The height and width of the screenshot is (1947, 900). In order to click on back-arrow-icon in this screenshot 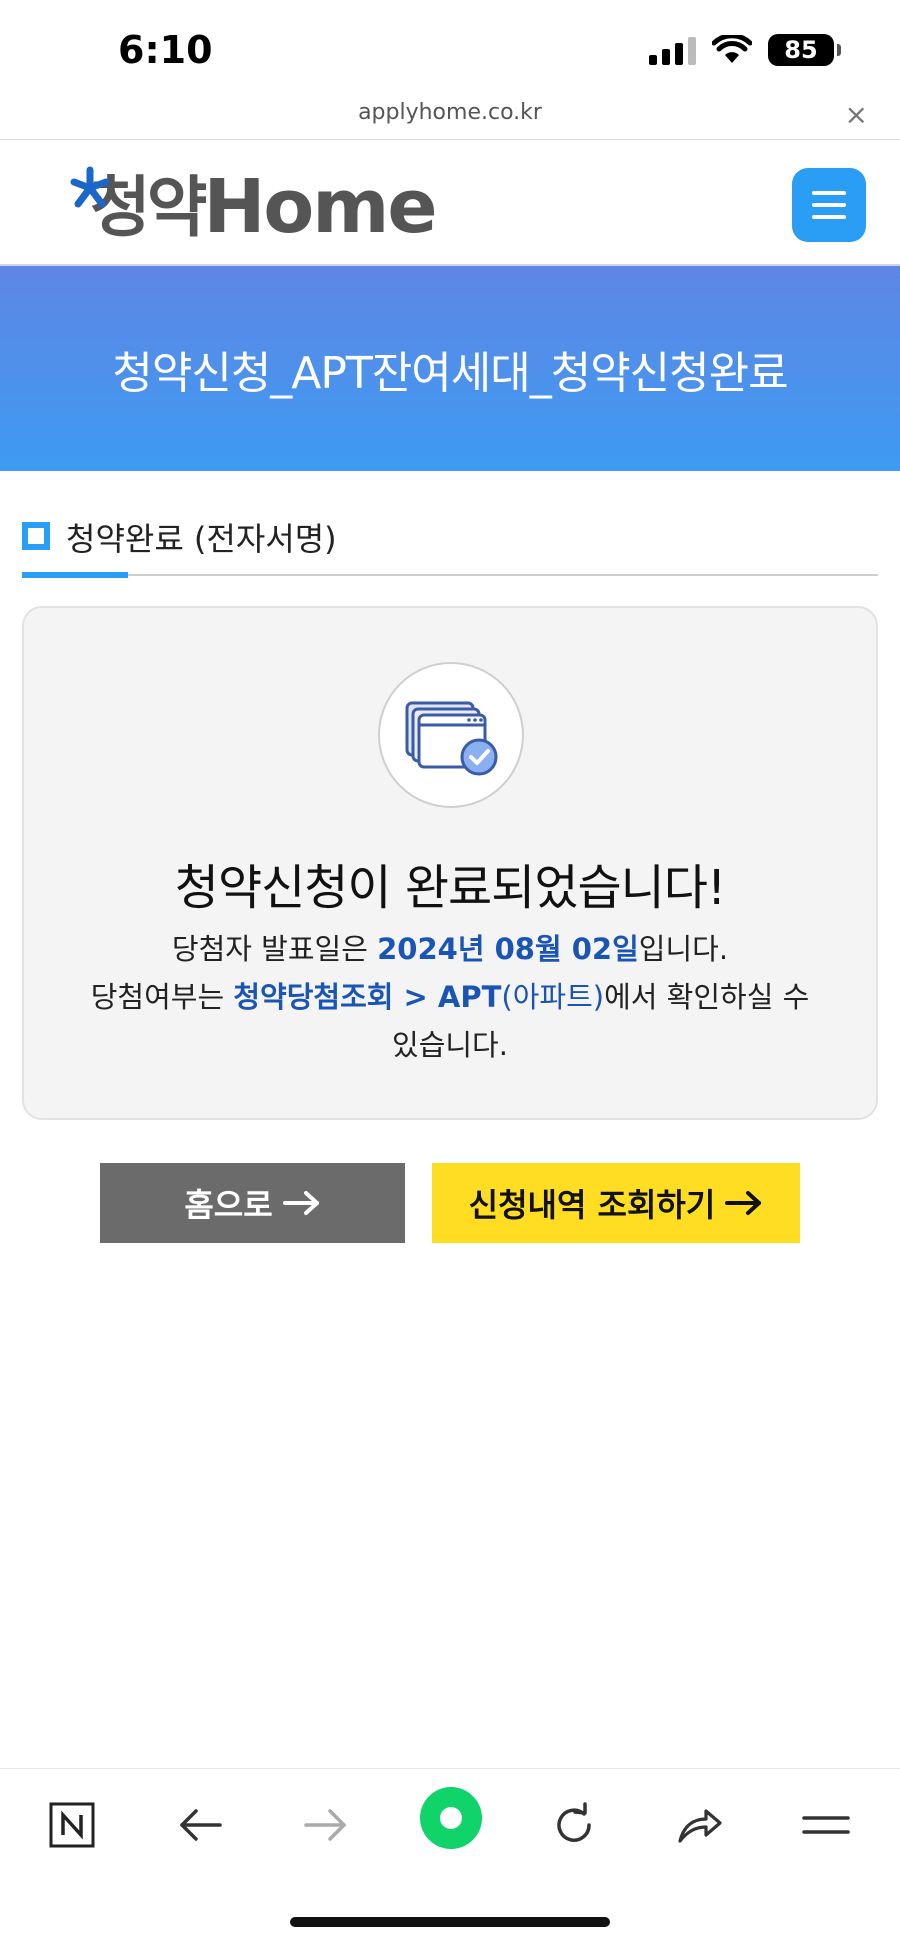, I will do `click(200, 1825)`.